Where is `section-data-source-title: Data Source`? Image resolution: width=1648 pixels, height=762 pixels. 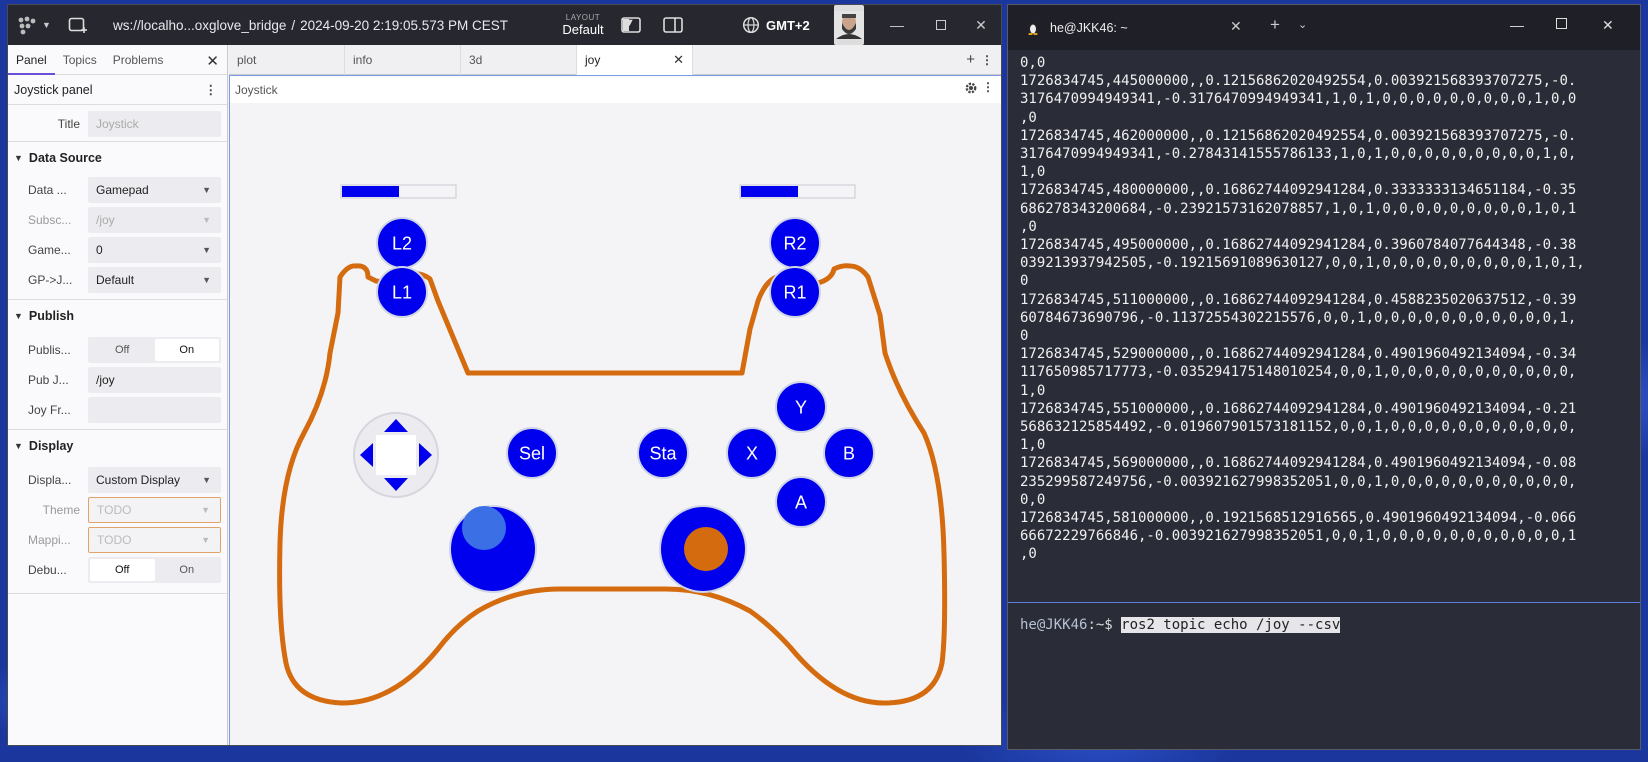
section-data-source-title: Data Source is located at coordinates (65, 157).